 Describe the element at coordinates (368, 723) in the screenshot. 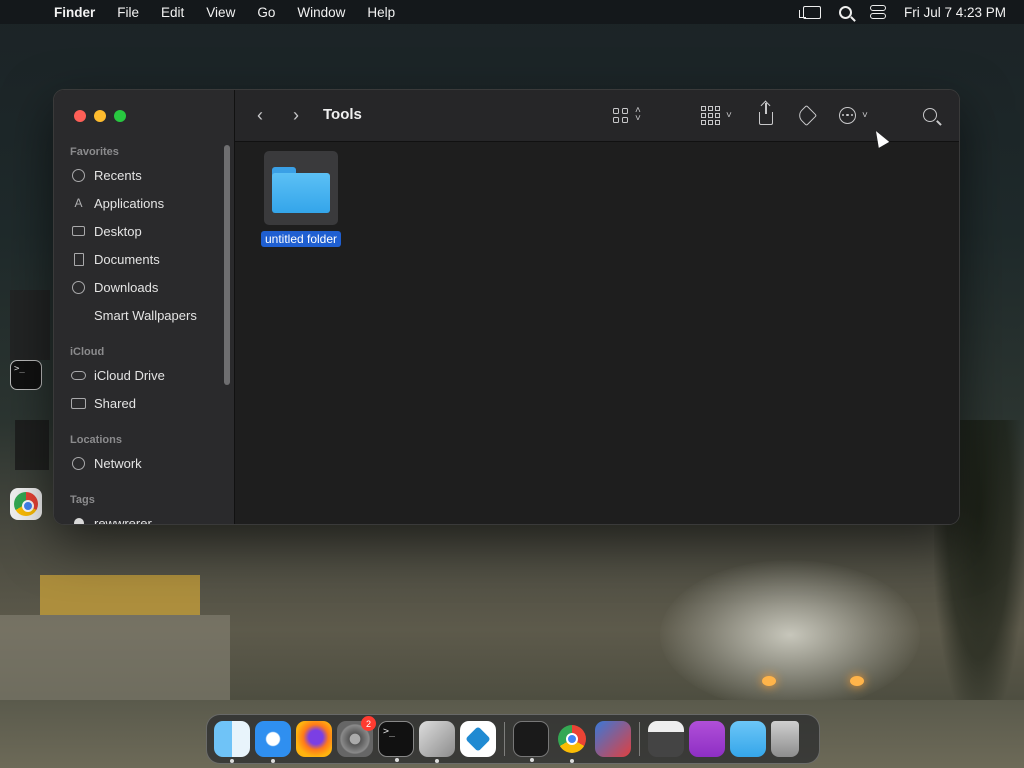

I see `notification-badge: 2` at that location.